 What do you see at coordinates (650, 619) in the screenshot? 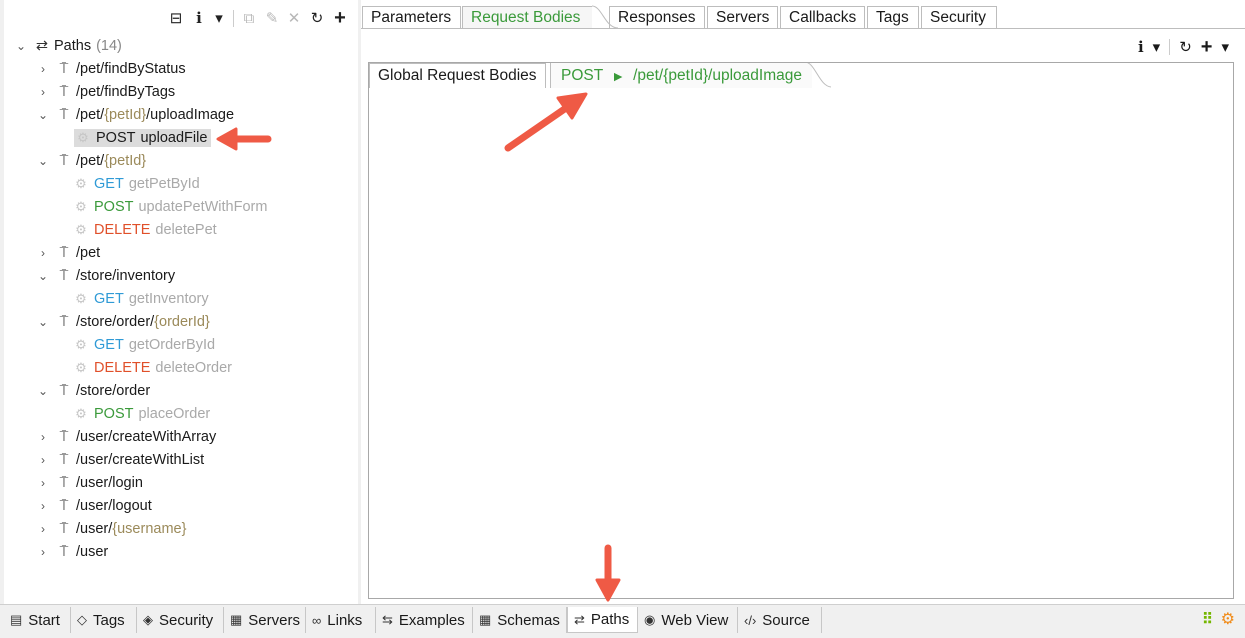
I see `web-view-icon: ◉` at bounding box center [650, 619].